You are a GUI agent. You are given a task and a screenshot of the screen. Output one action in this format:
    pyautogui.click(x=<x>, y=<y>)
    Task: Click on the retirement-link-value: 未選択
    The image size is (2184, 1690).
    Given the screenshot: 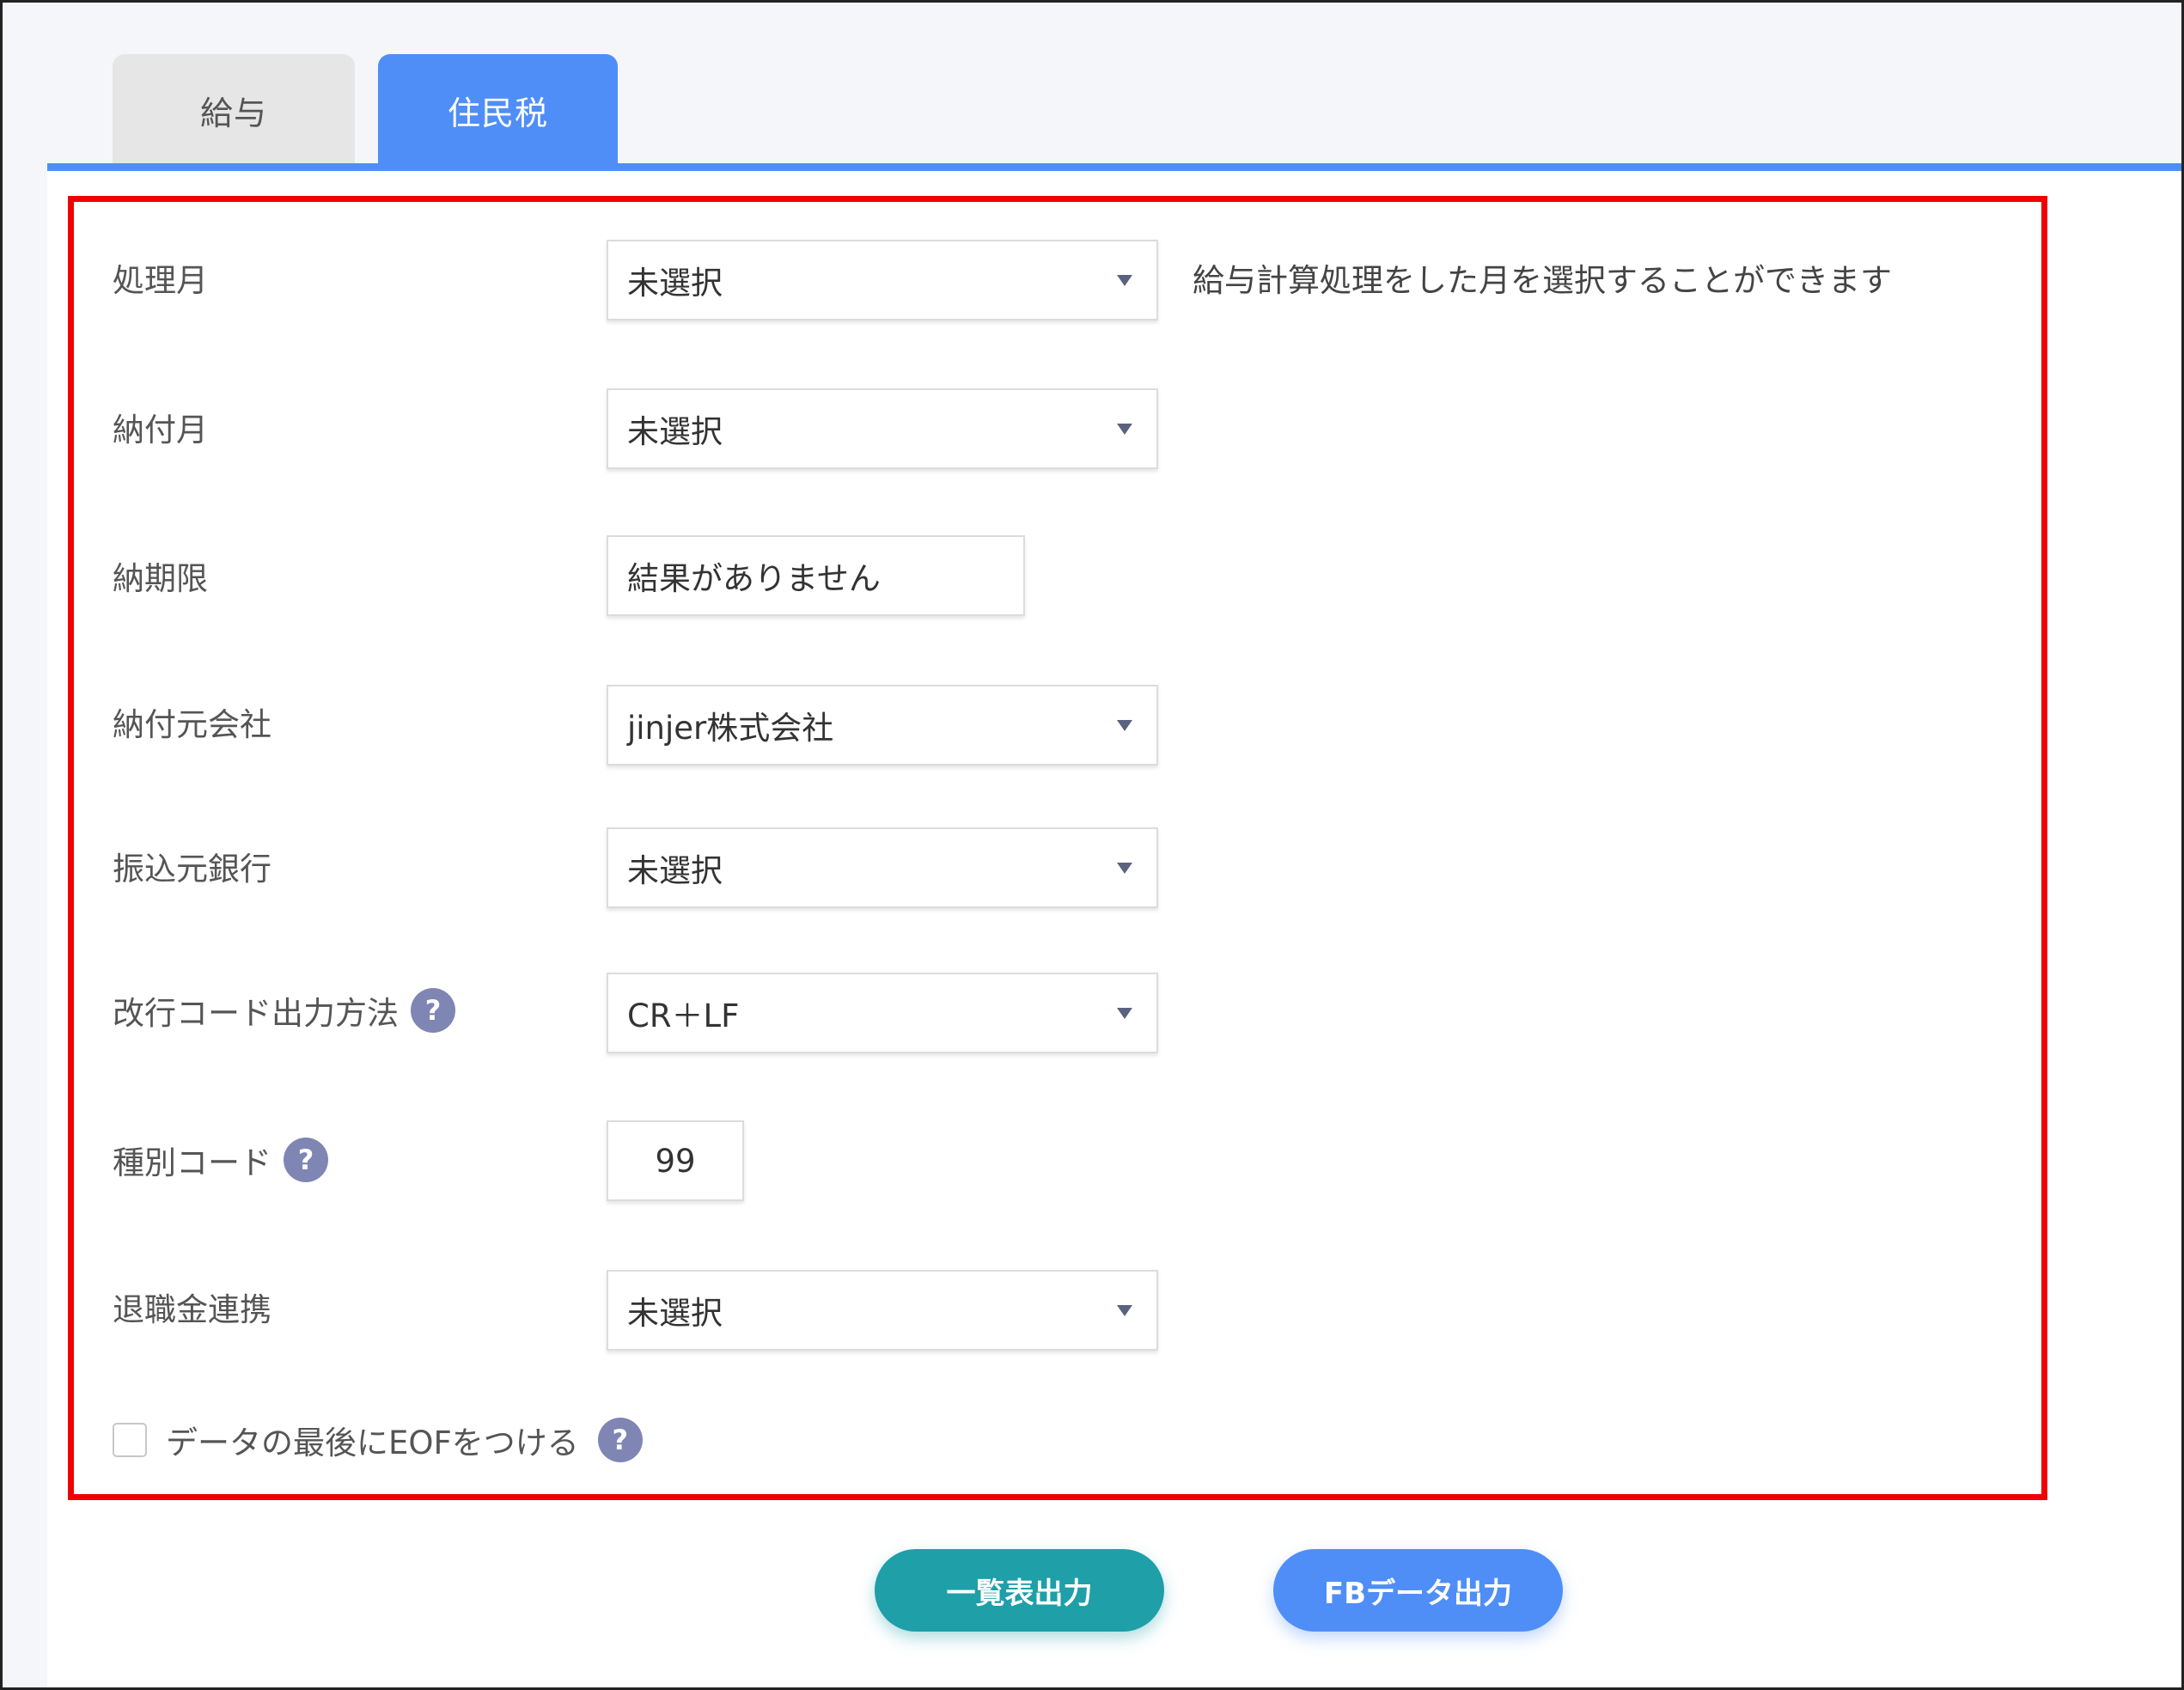 What is the action you would take?
    pyautogui.click(x=675, y=1313)
    